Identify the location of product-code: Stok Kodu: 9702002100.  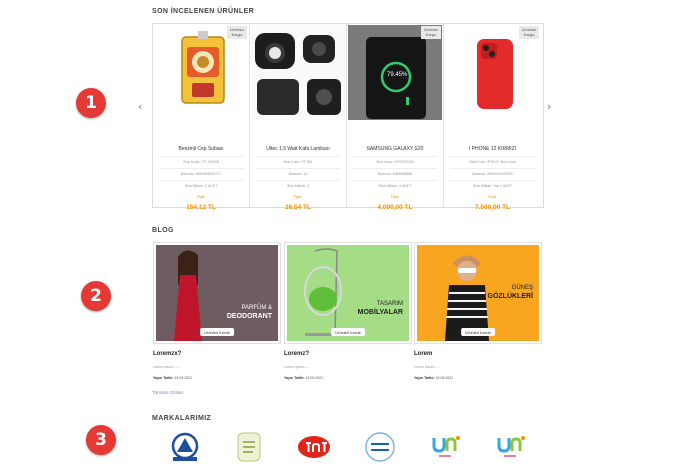
(395, 162).